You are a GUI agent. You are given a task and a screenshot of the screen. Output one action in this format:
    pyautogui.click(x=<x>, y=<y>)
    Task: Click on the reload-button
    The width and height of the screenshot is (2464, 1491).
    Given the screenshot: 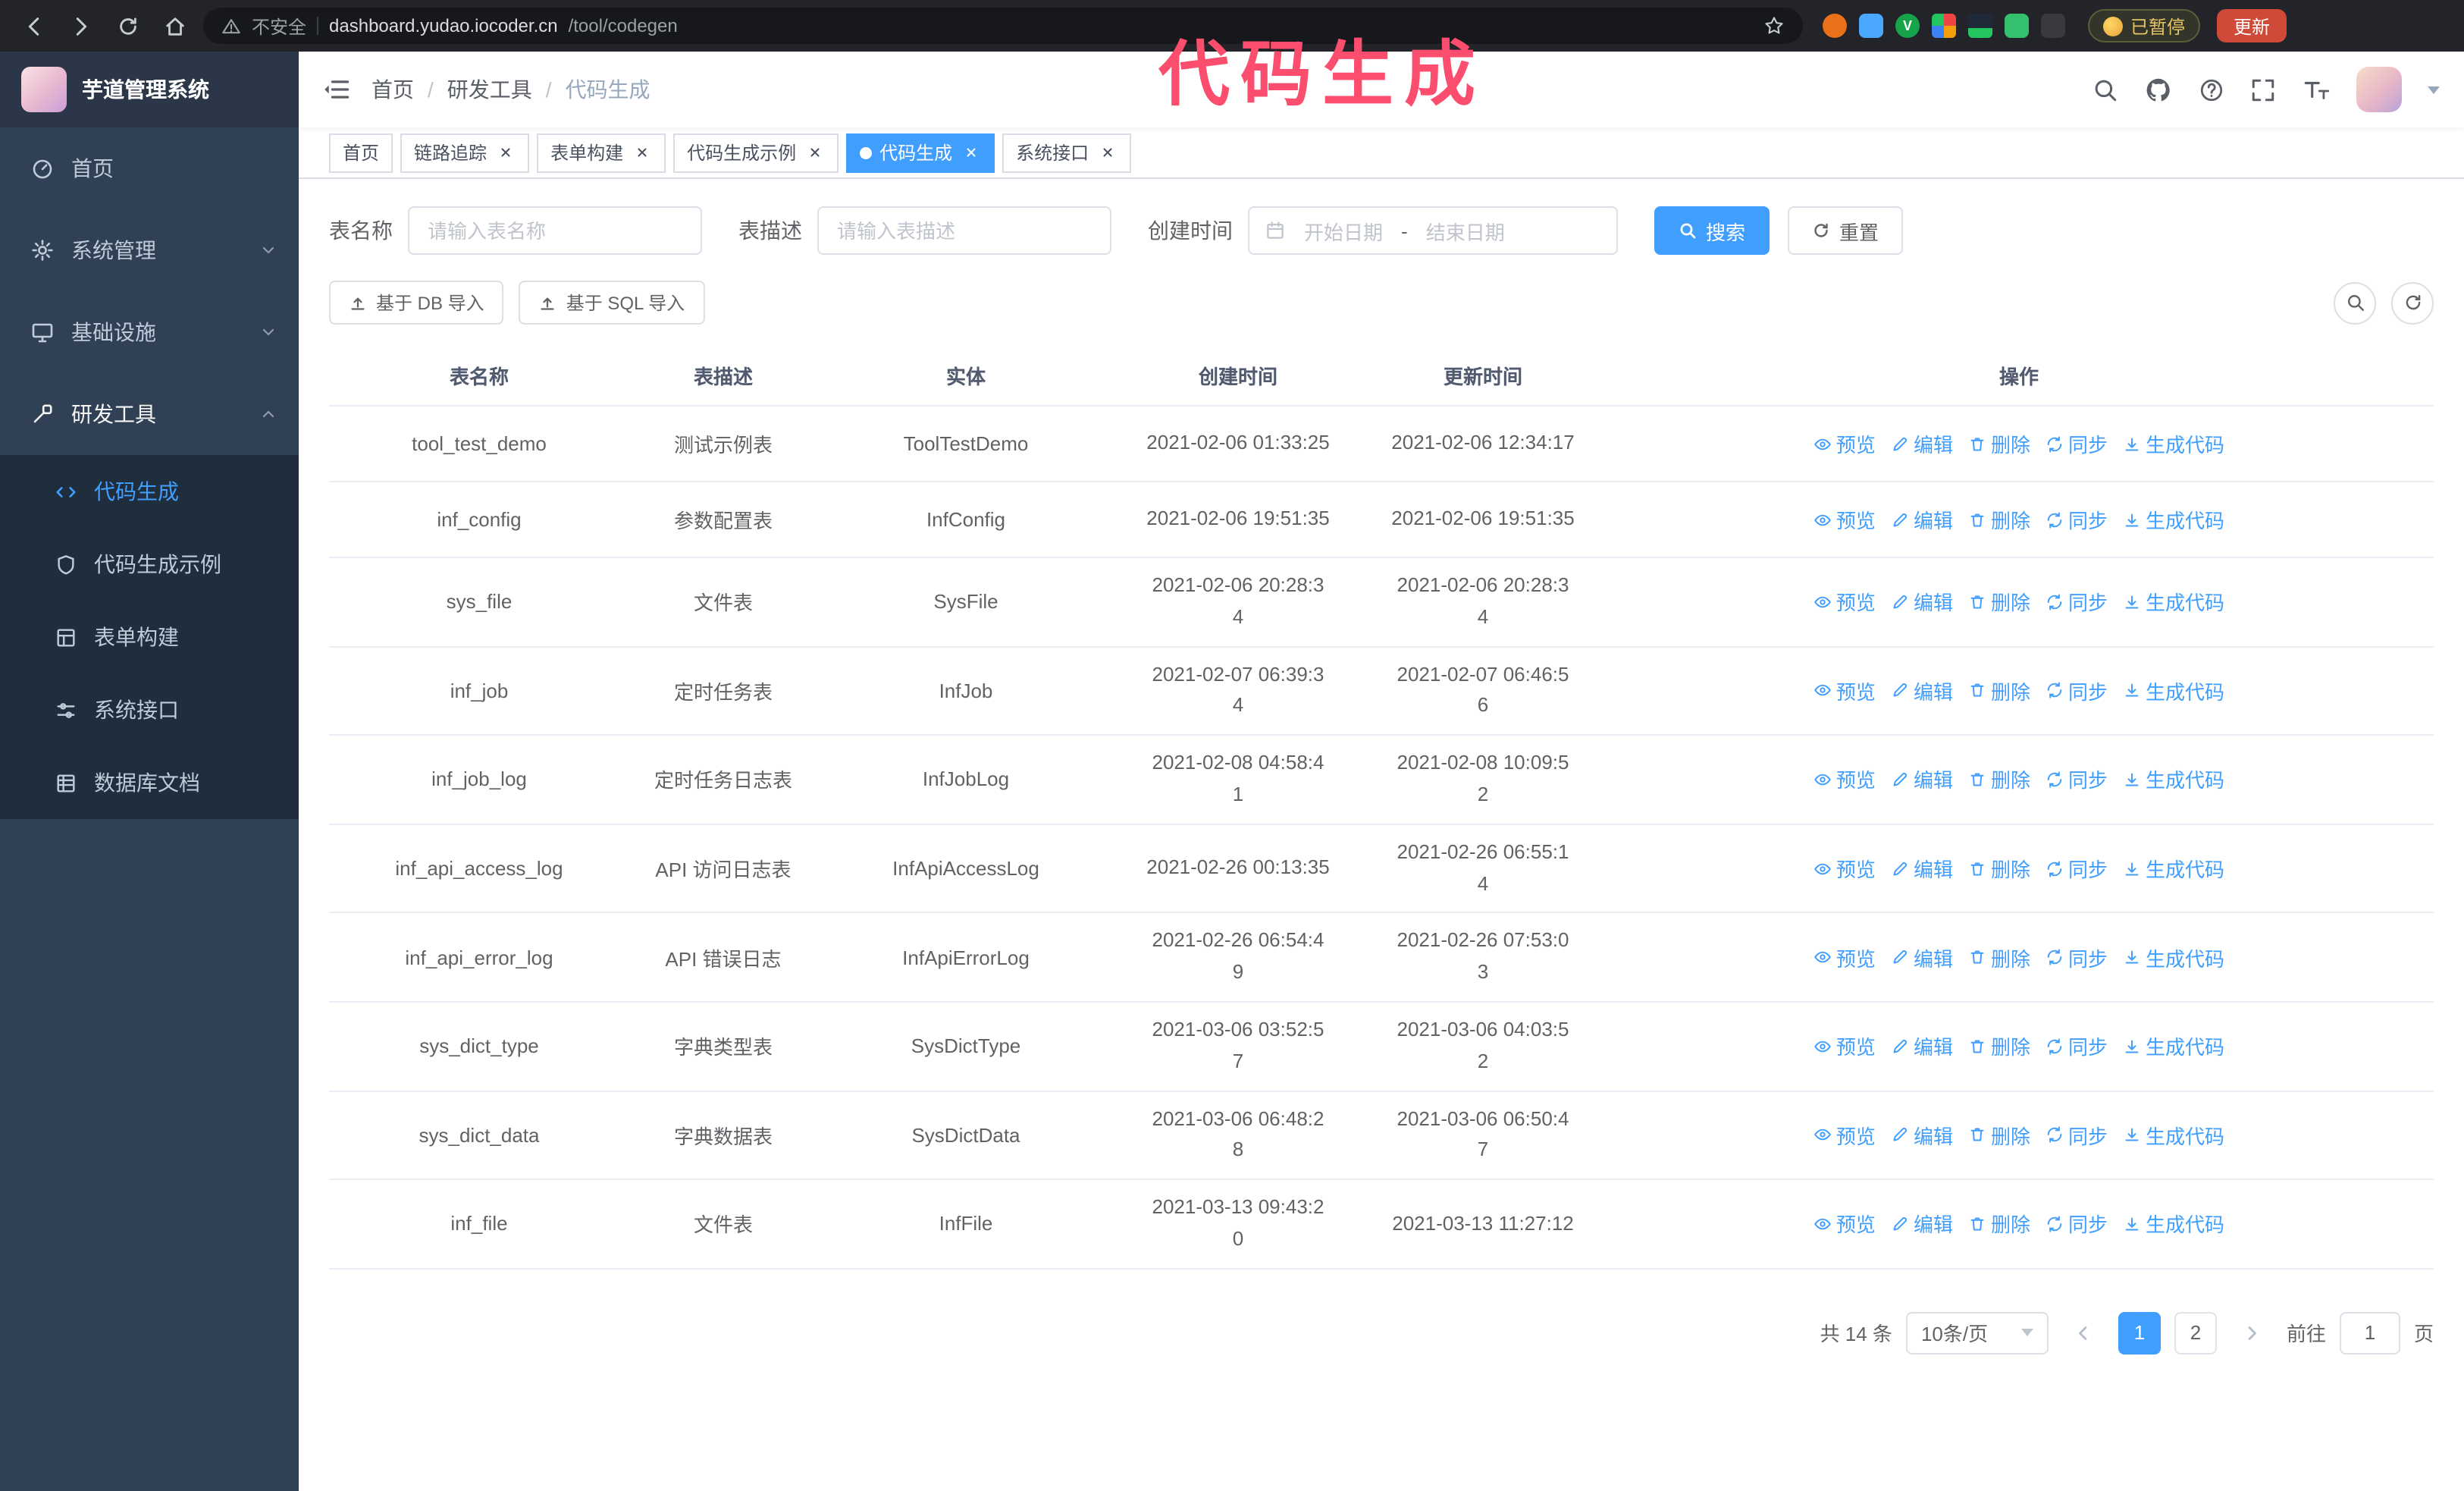 What is the action you would take?
    pyautogui.click(x=128, y=26)
    